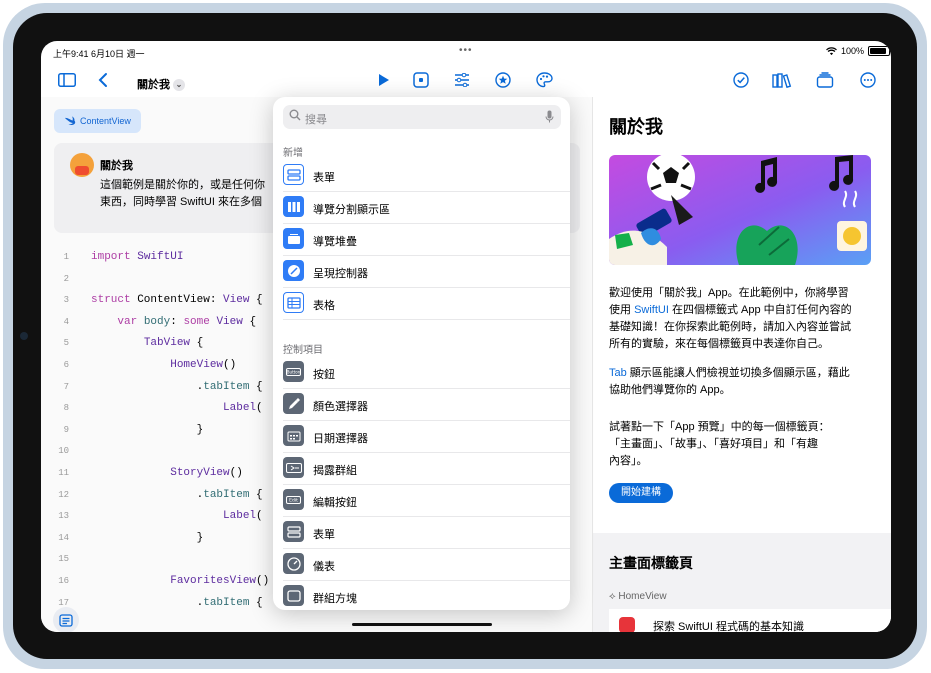 Image resolution: width=931 pixels, height=673 pixels. Describe the element at coordinates (728, 626) in the screenshot. I see `explore-card-label: 探索 SwiftUI 程式碼的基本知識` at that location.